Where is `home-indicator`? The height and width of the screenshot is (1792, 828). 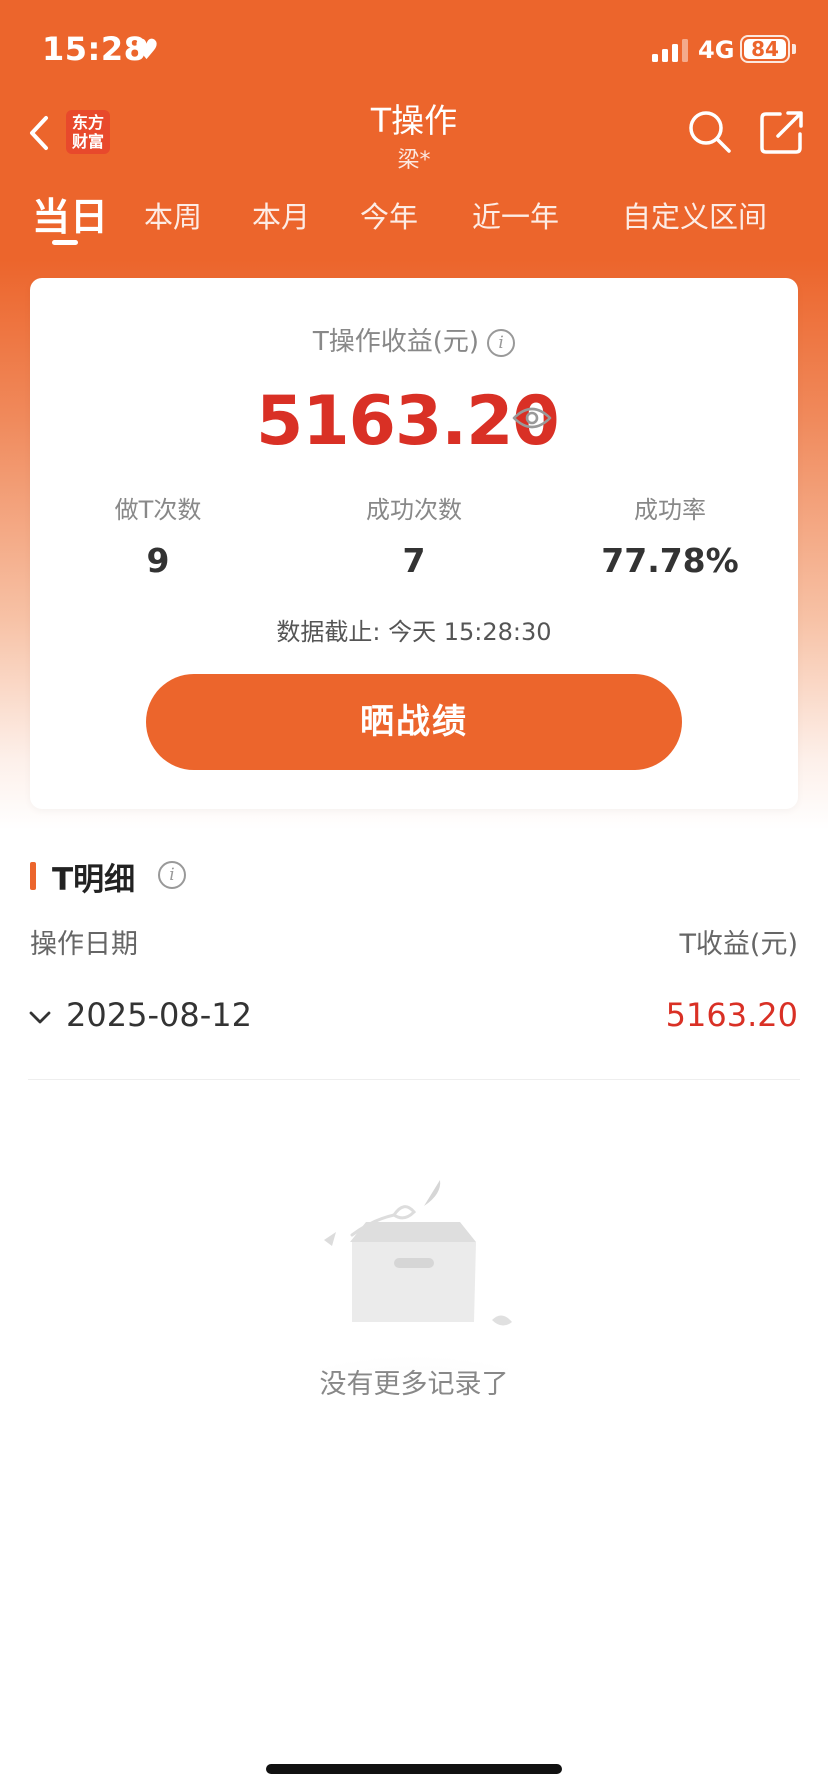 home-indicator is located at coordinates (414, 1769).